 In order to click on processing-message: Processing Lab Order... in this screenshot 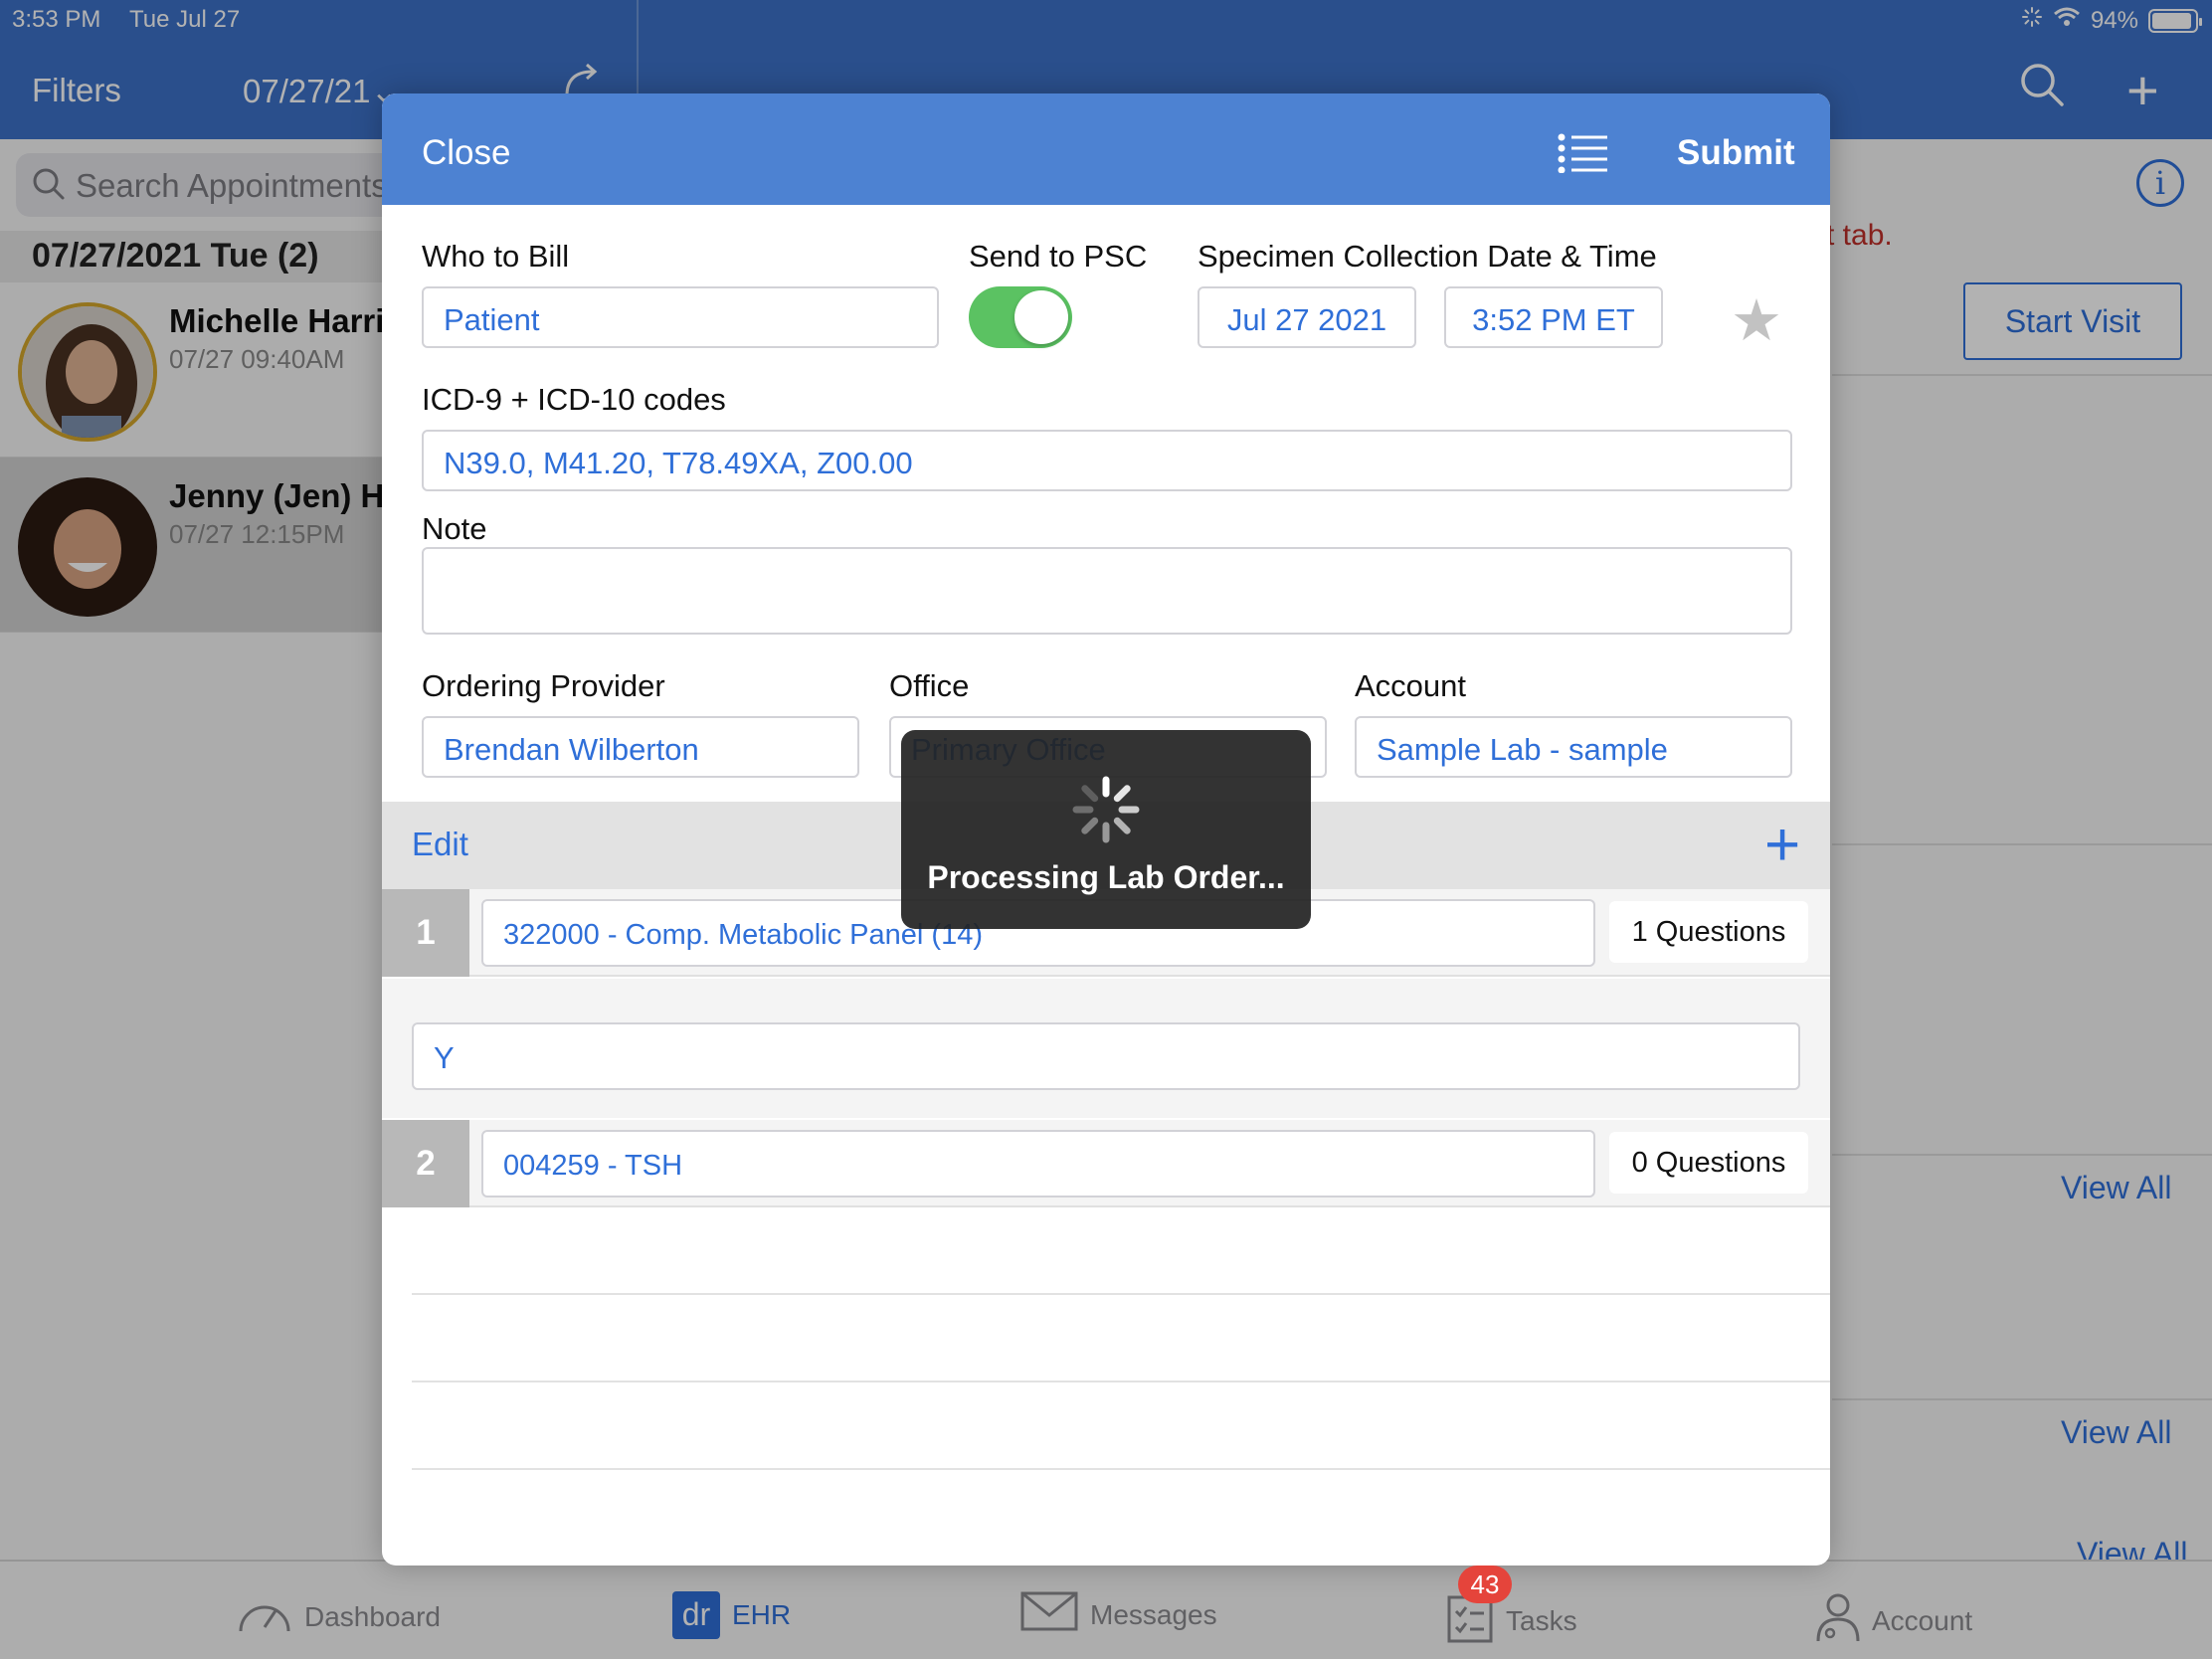, I will do `click(1106, 877)`.